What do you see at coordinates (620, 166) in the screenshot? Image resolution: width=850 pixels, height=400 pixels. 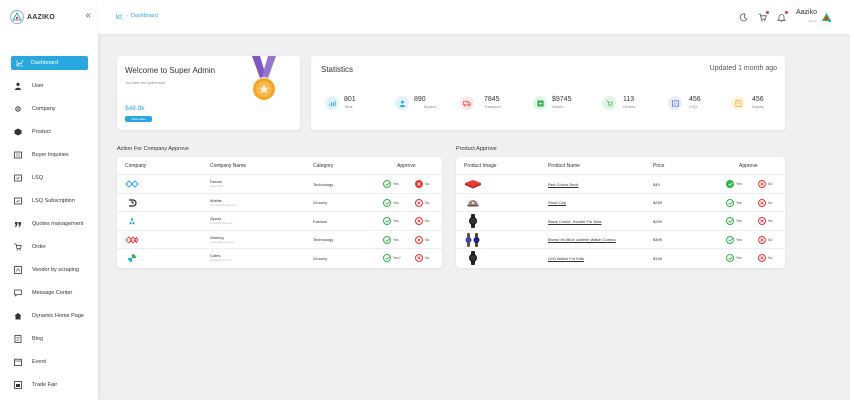 I see `table-header: Product Image Product Name Price Approve` at bounding box center [620, 166].